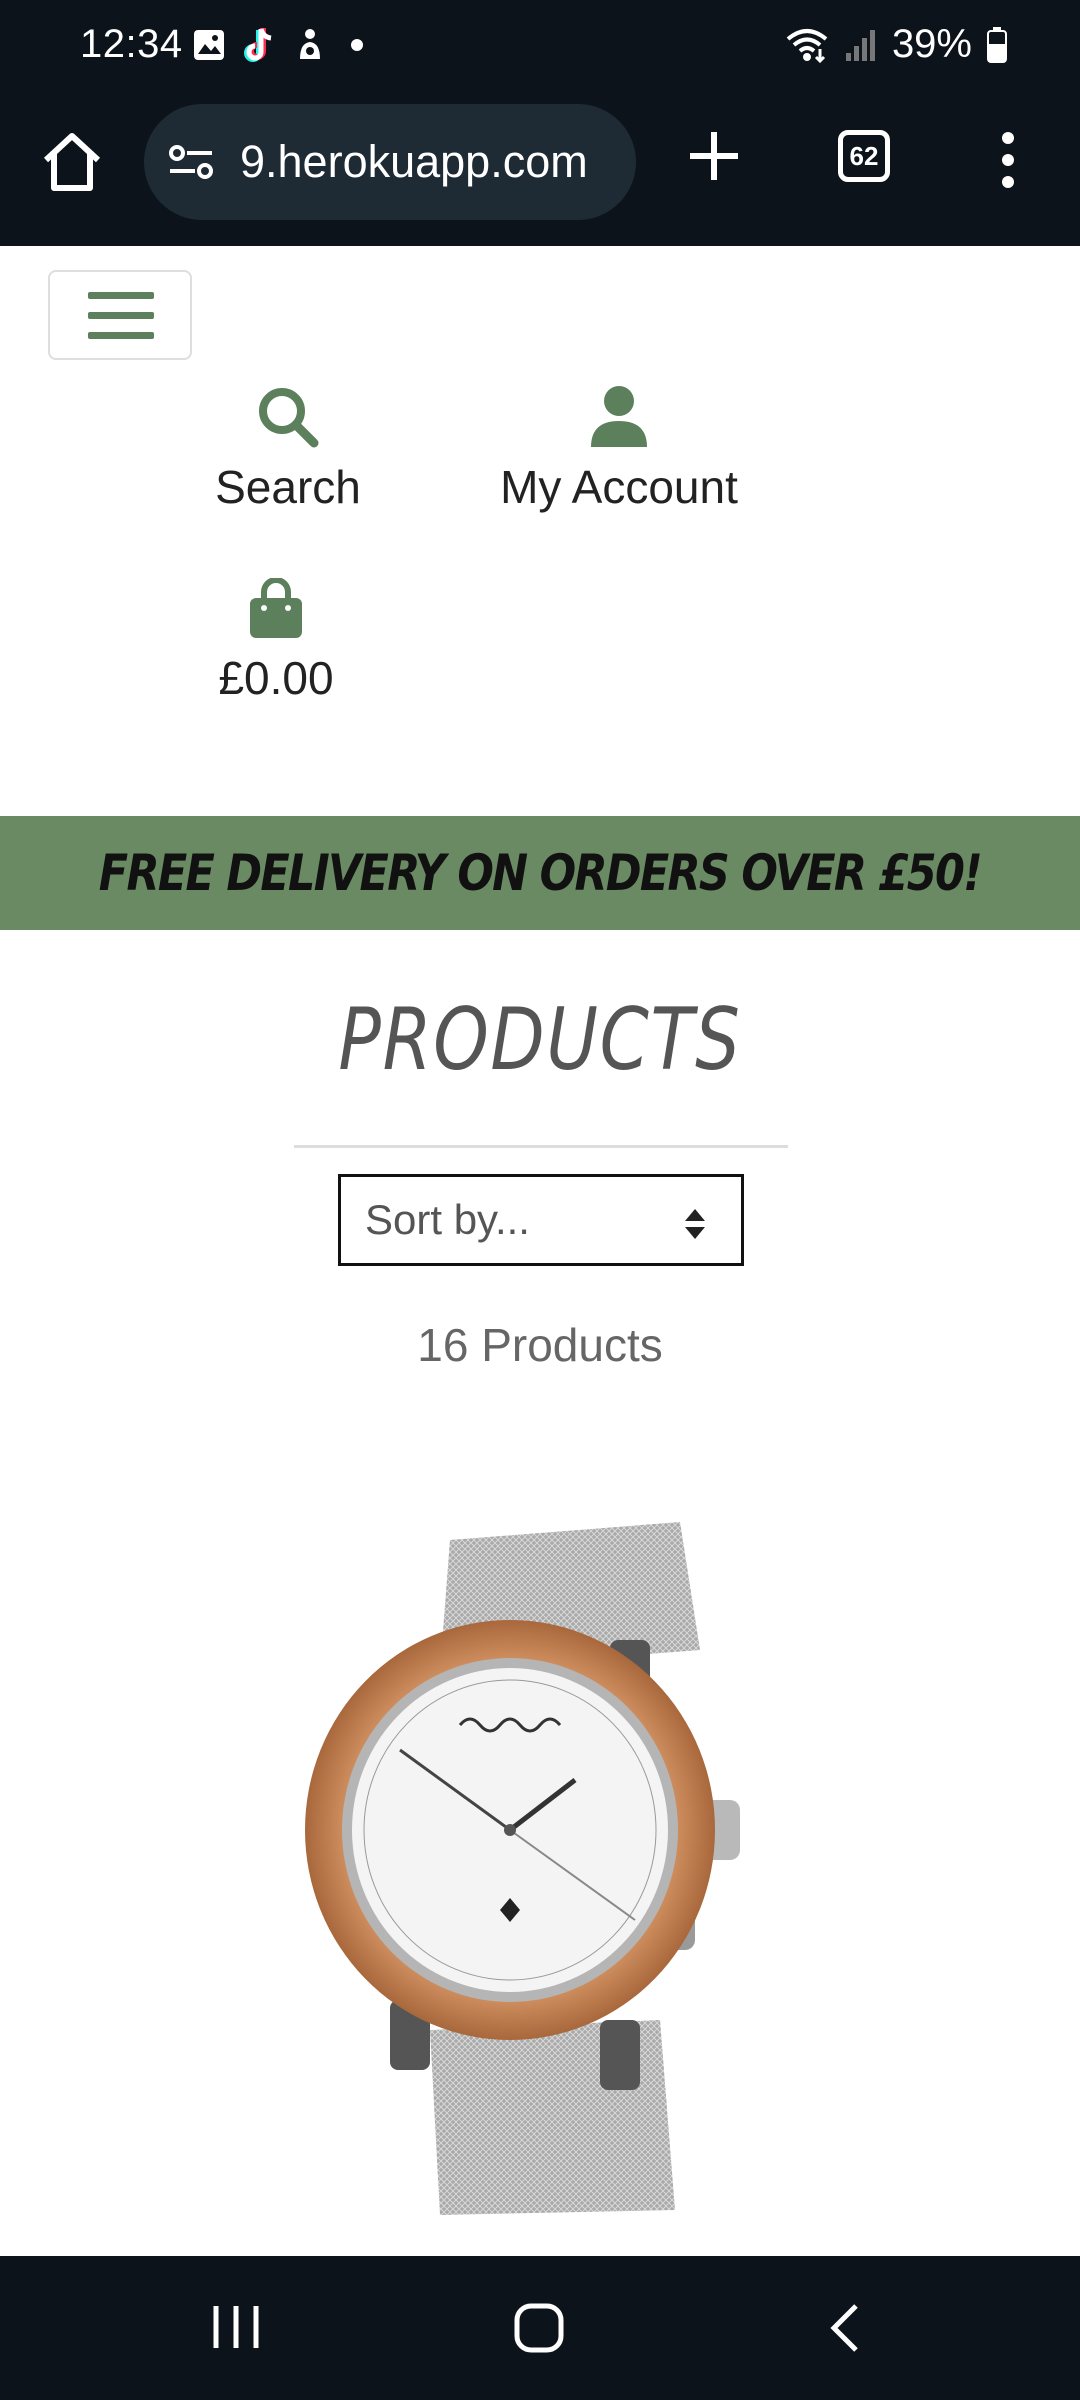  What do you see at coordinates (695, 1224) in the screenshot?
I see `sort-arrows-icon` at bounding box center [695, 1224].